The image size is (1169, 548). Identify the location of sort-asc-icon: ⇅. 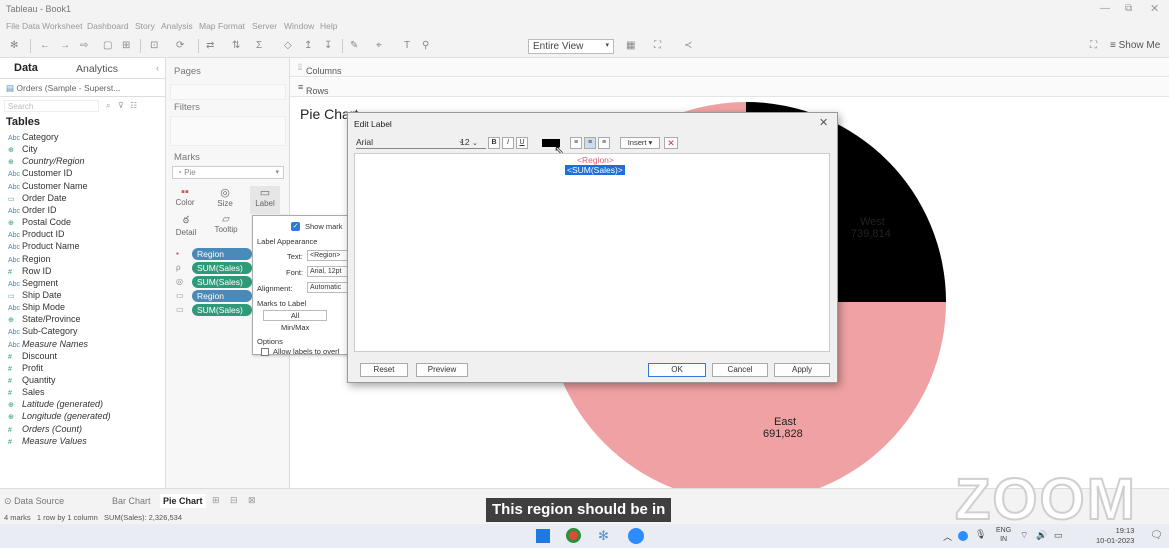
(236, 45).